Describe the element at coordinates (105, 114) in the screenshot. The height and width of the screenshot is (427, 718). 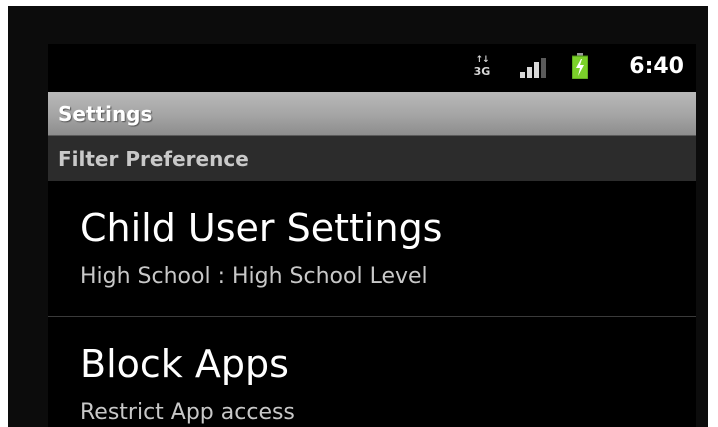
I see `page-title: Settings` at that location.